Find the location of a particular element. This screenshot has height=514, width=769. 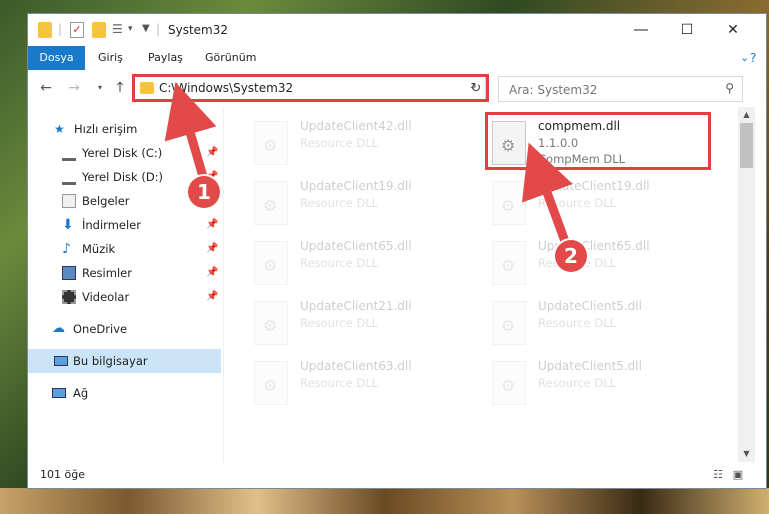

sidebar-item-videos: Videolar 📌 is located at coordinates (124, 297).